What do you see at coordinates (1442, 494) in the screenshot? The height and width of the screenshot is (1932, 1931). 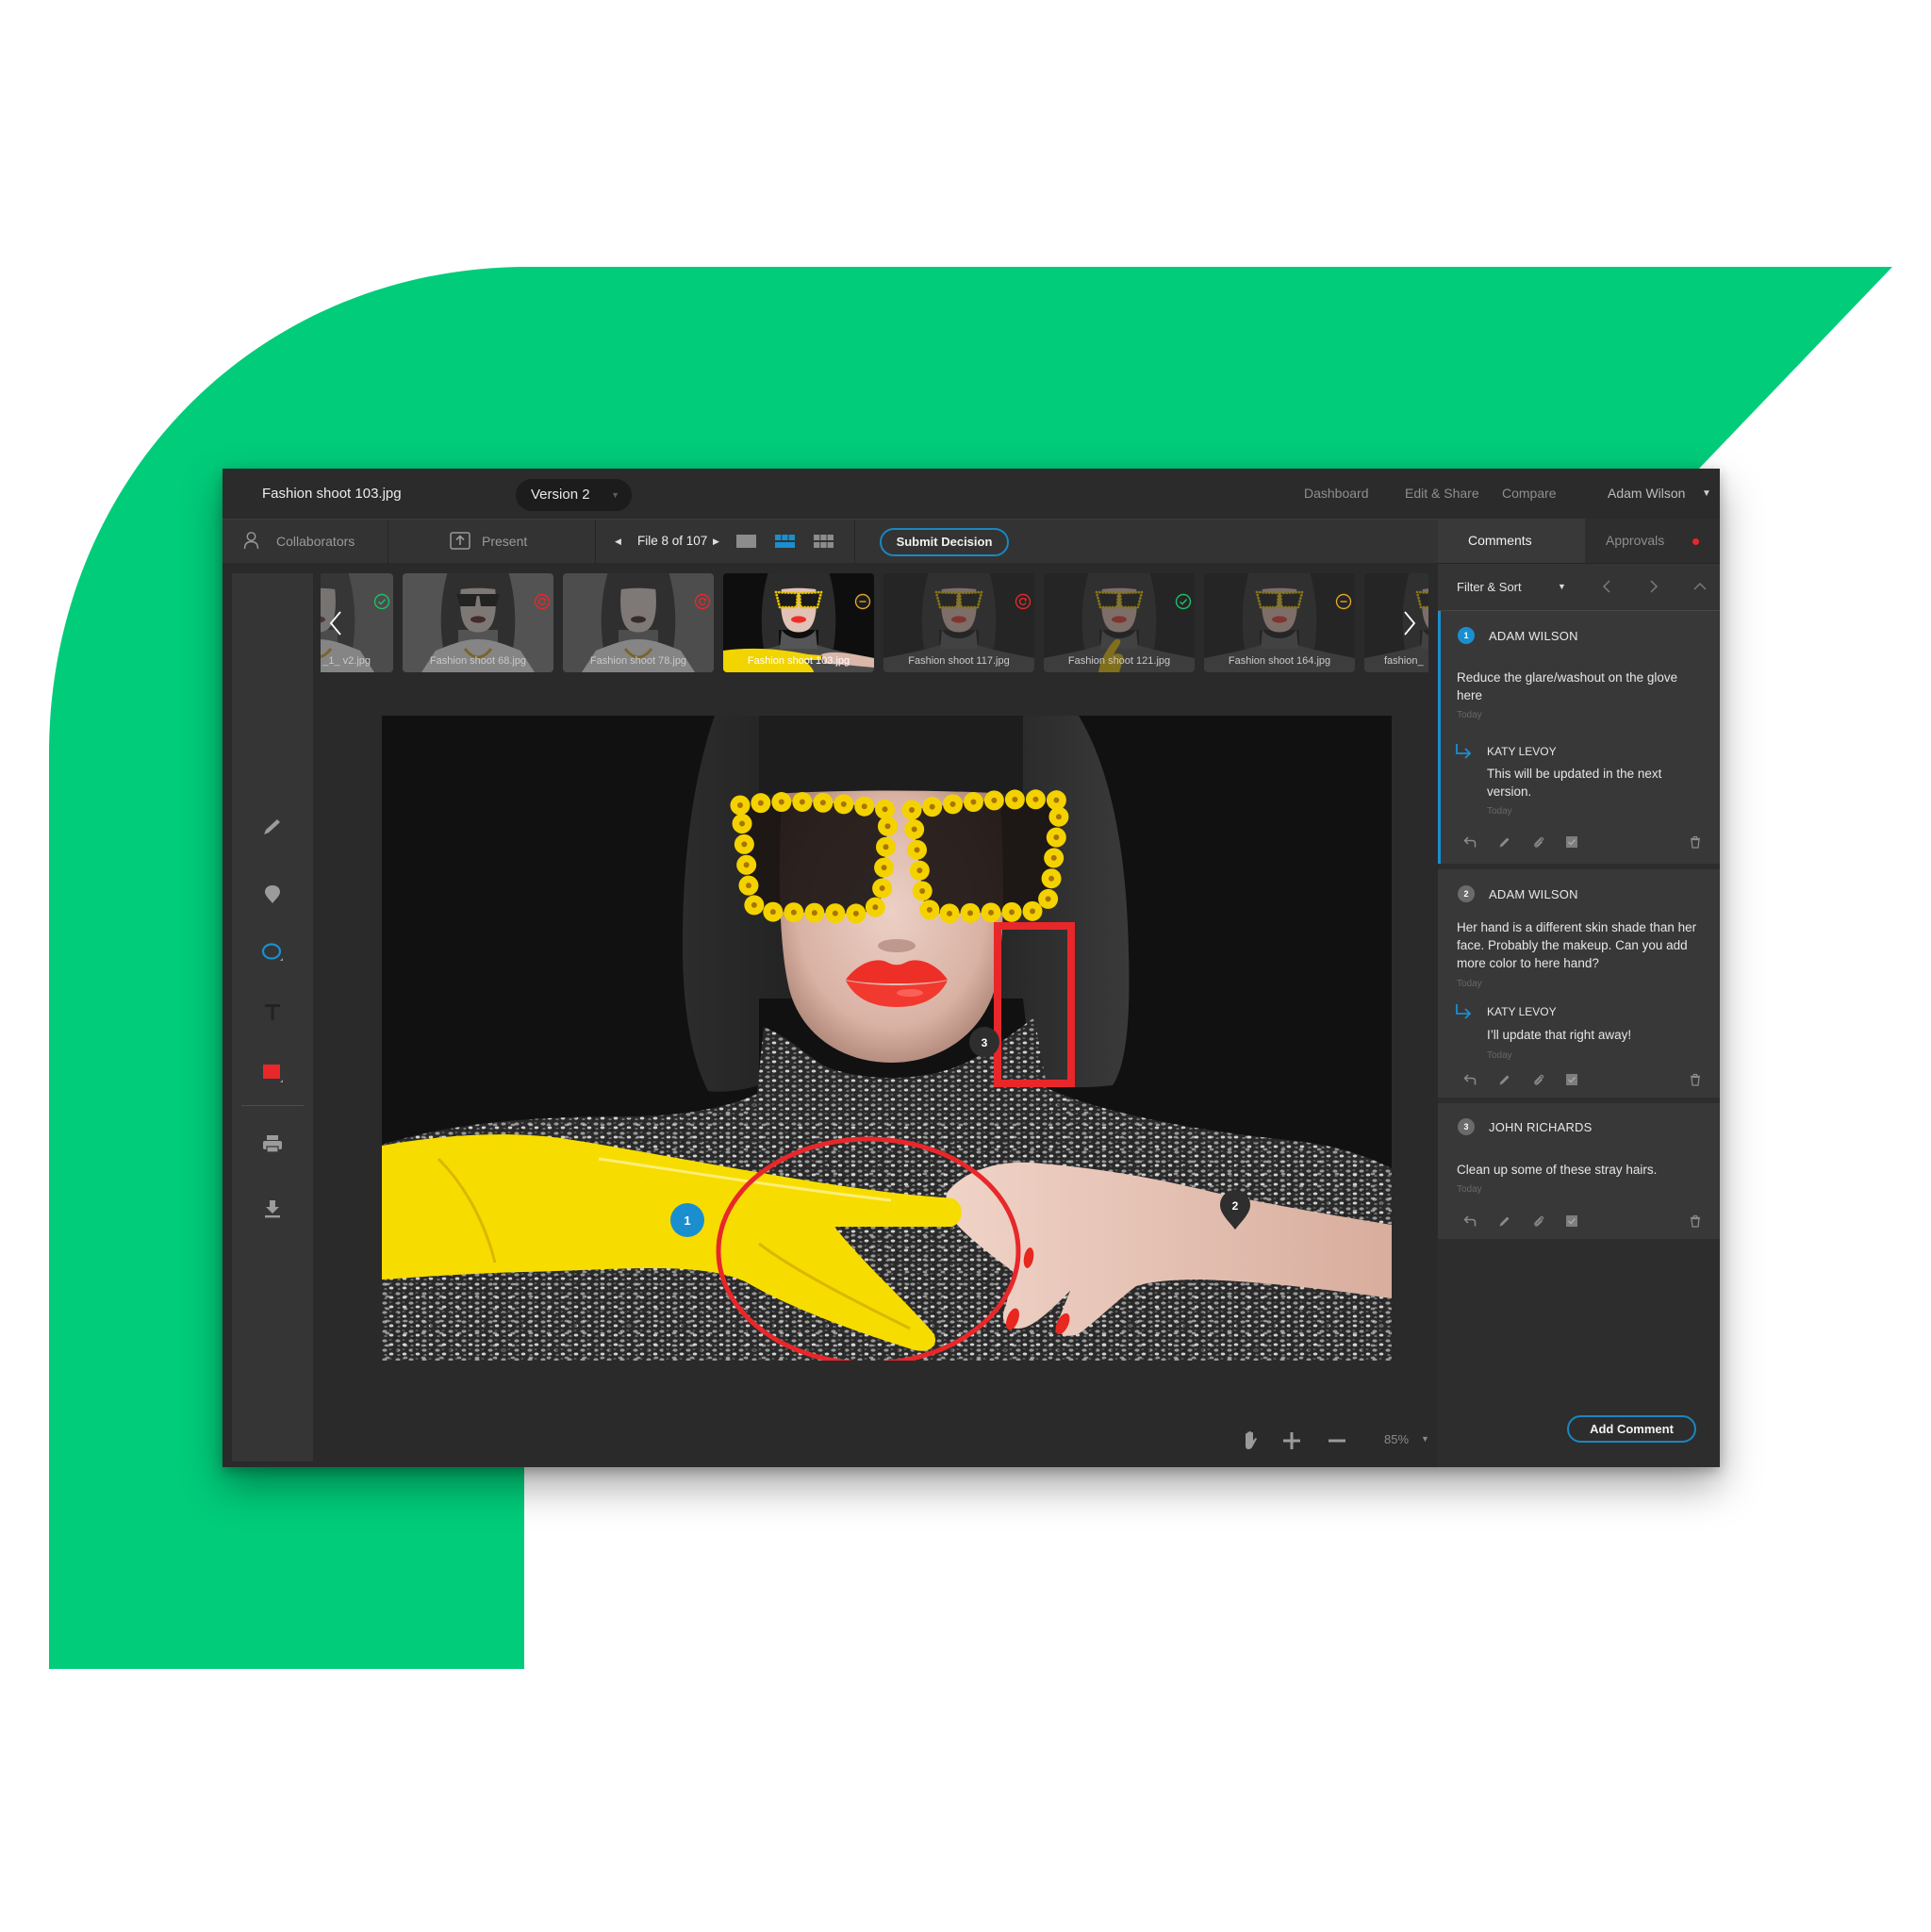 I see `nav-edit-share: Edit & Share` at bounding box center [1442, 494].